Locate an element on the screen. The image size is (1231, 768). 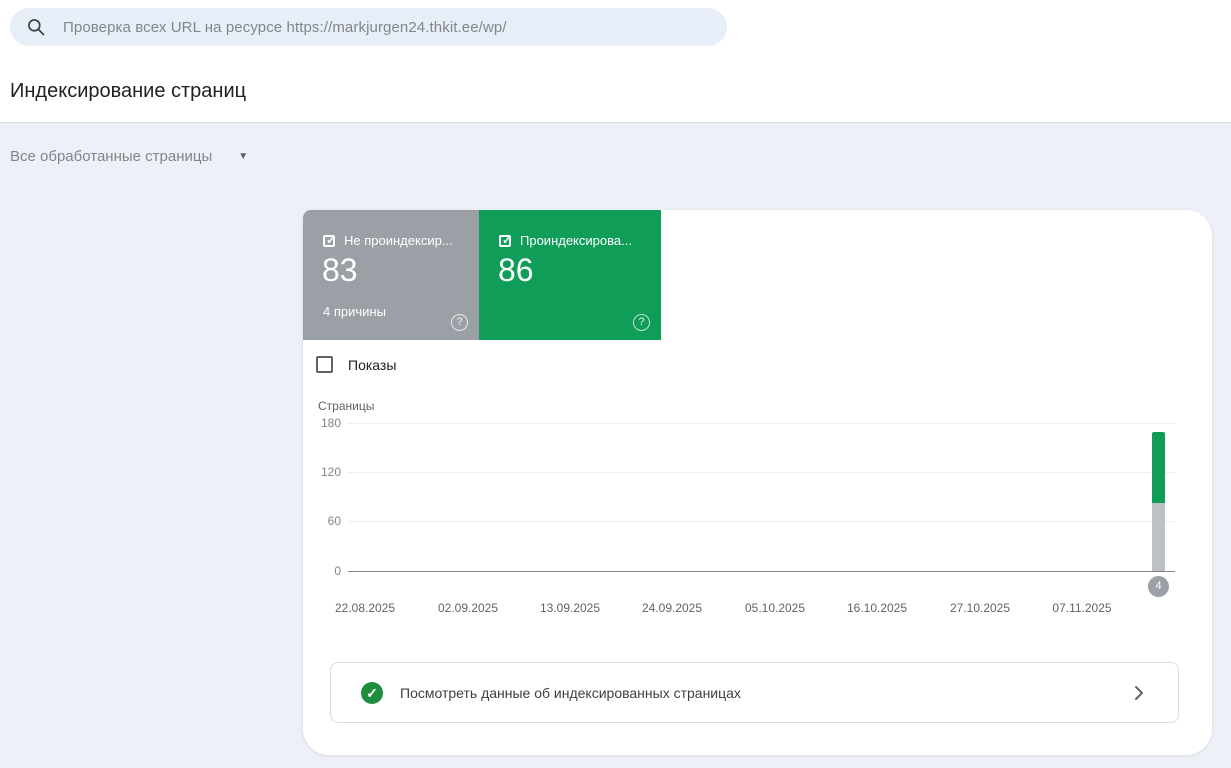
x-tick-label: 02.09.2025 is located at coordinates (468, 608).